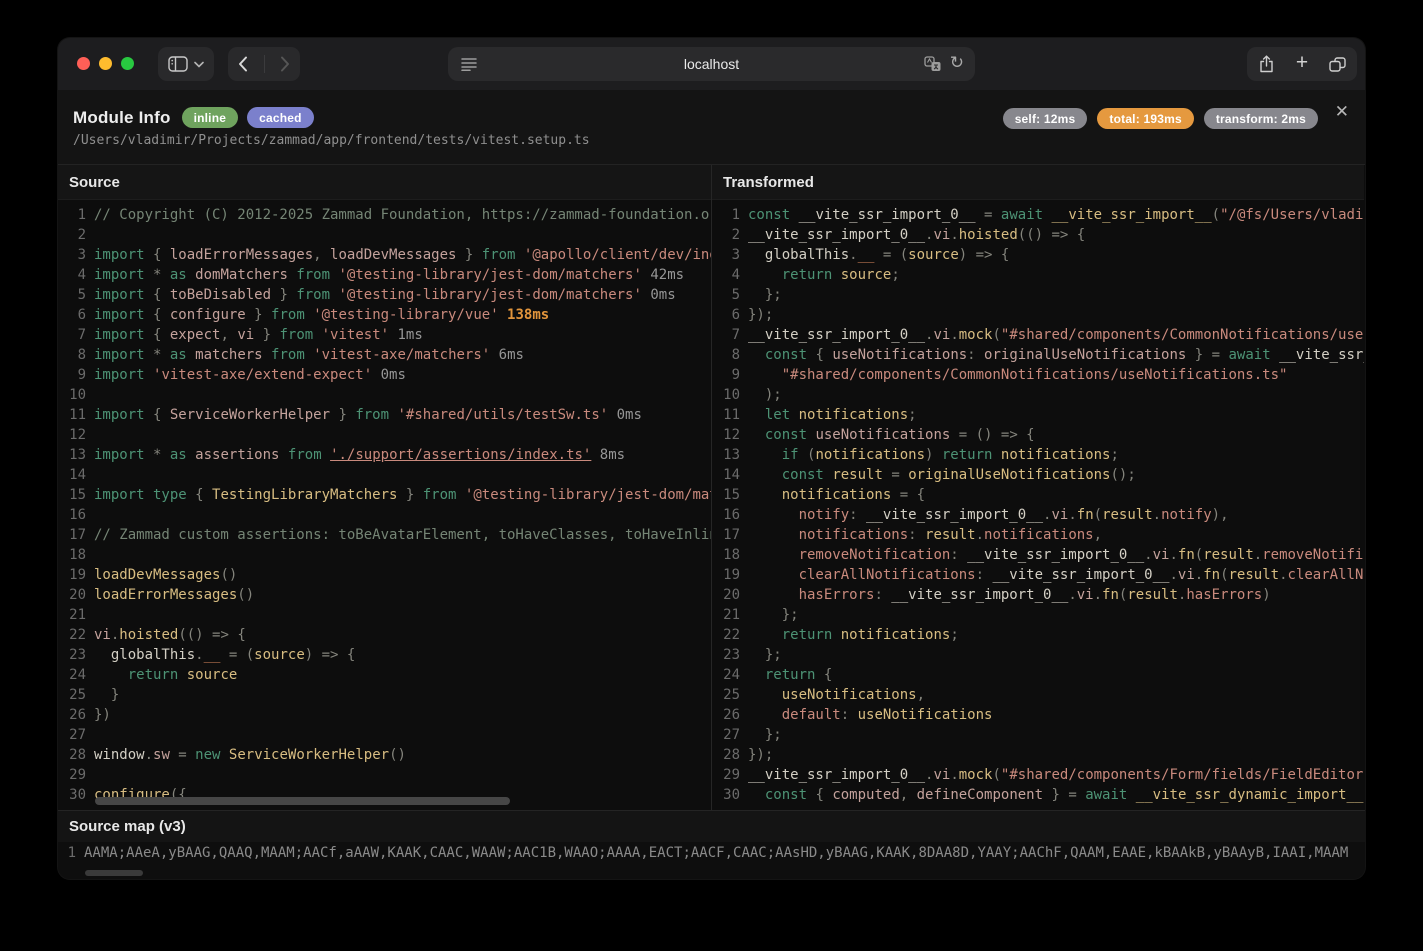  Describe the element at coordinates (1038, 275) in the screenshot. I see `code-line: 4 return source;` at that location.